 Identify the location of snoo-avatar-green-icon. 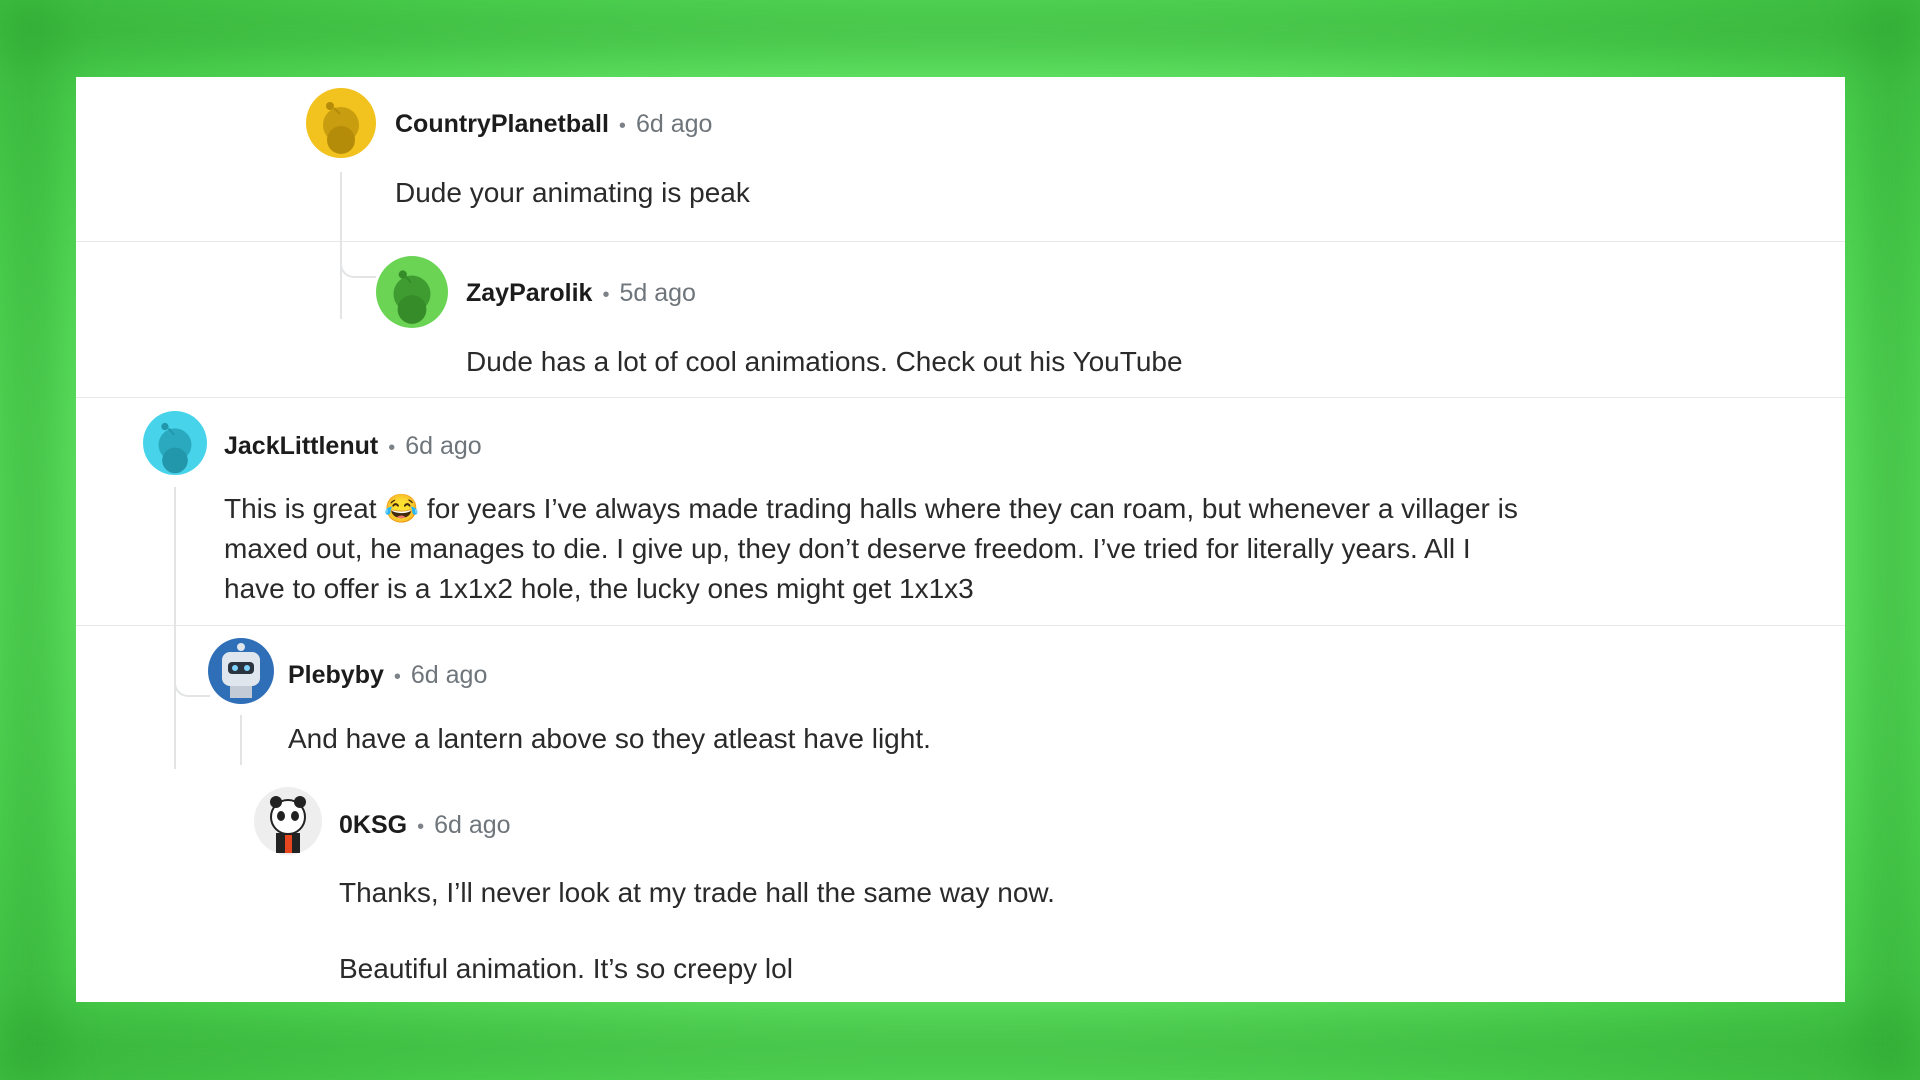
(412, 297).